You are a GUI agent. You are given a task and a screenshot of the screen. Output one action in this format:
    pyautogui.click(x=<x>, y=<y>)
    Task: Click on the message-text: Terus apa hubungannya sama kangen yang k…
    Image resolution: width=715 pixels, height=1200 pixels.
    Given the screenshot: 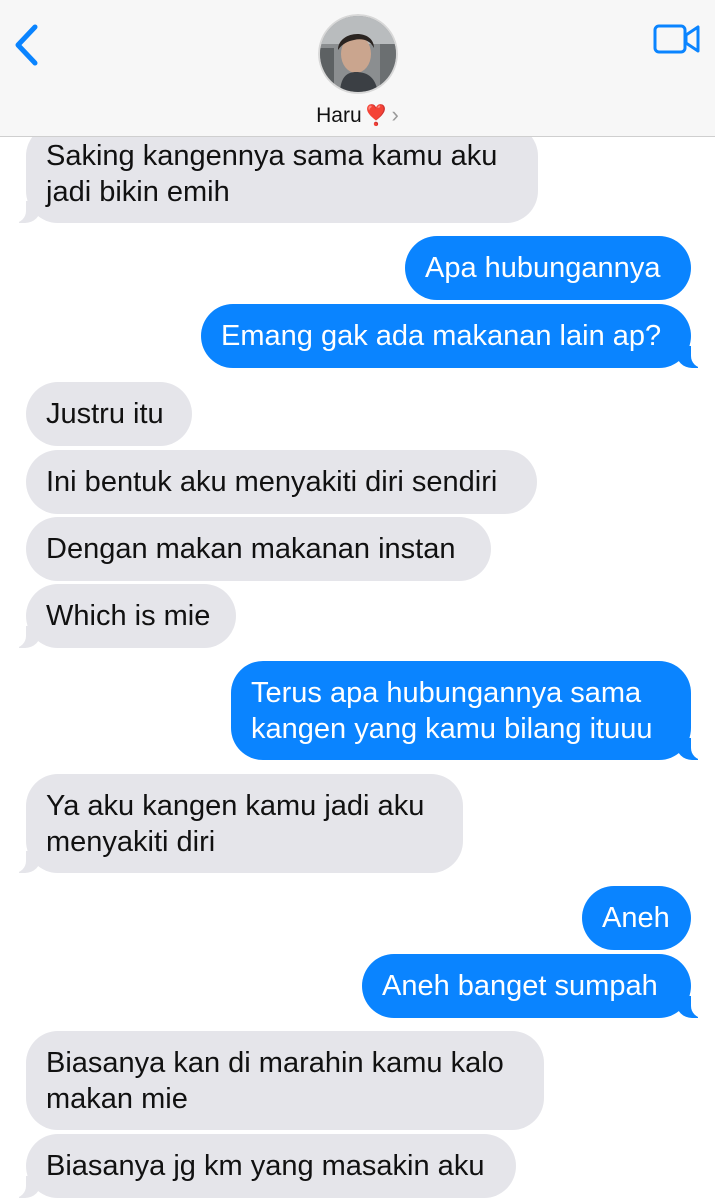 What is the action you would take?
    pyautogui.click(x=452, y=710)
    